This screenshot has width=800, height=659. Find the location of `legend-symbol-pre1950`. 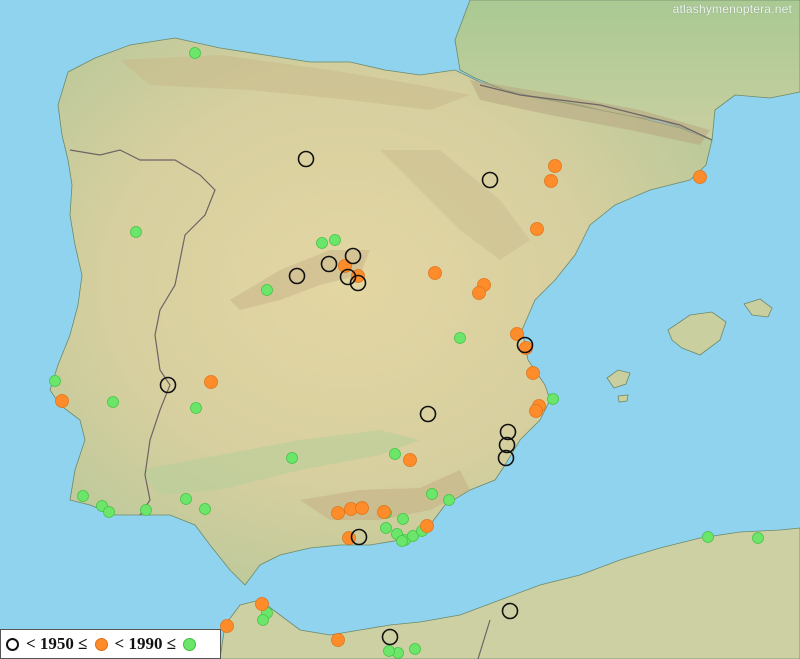

legend-symbol-pre1950 is located at coordinates (12, 644).